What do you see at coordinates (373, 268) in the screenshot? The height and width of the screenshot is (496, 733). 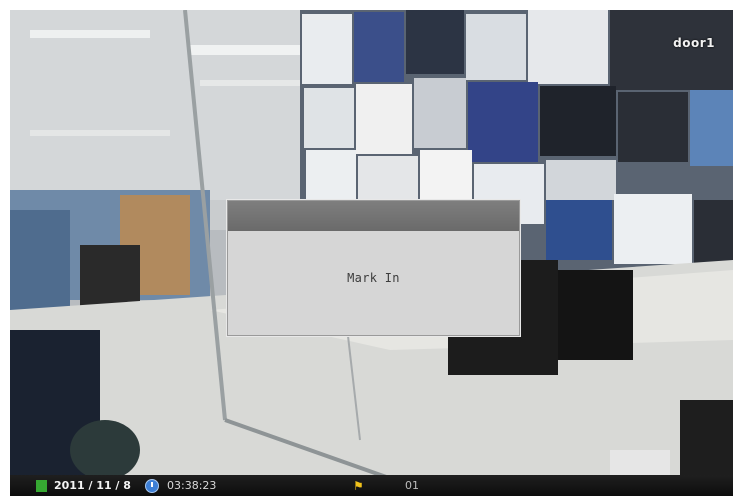 I see `mark-in-dialog: Mark In` at bounding box center [373, 268].